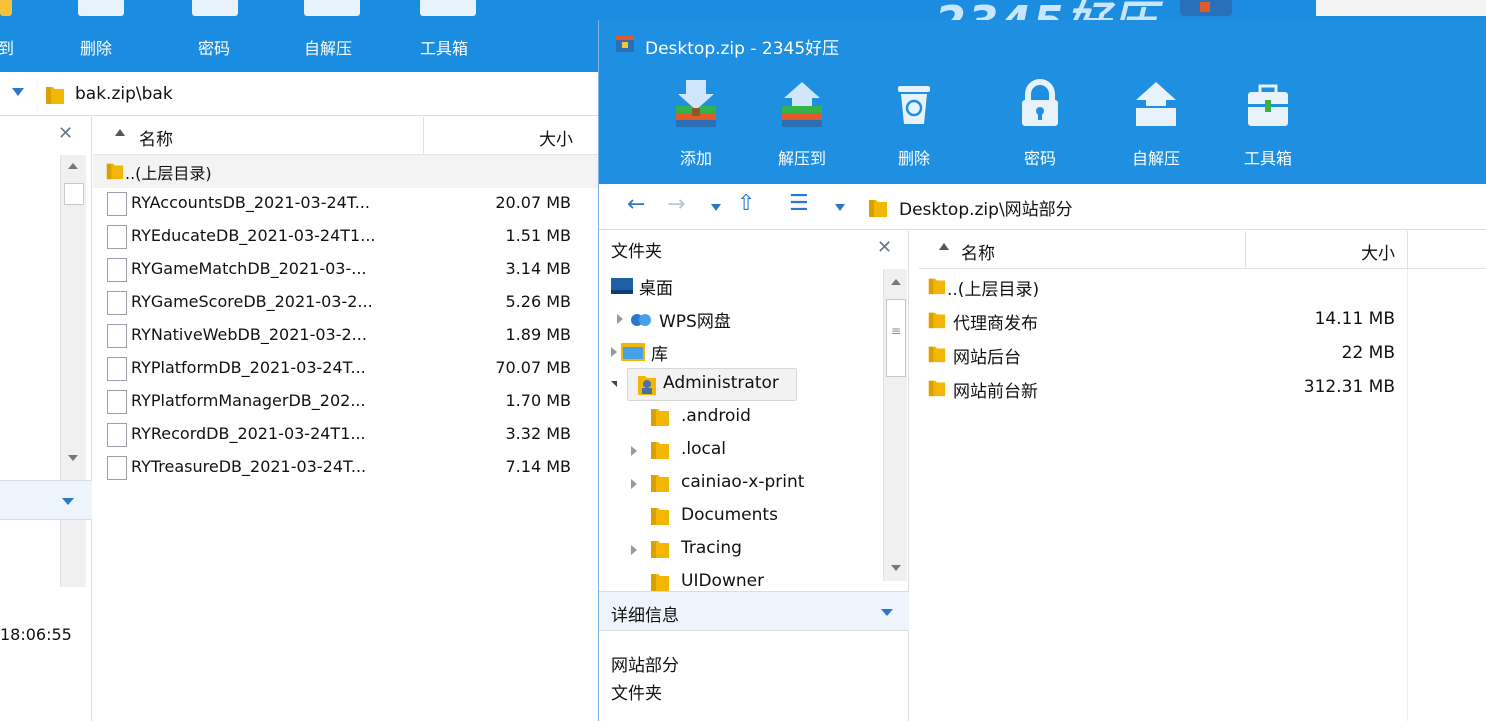 The image size is (1486, 721). I want to click on up-folder-icon: ⇧, so click(746, 203).